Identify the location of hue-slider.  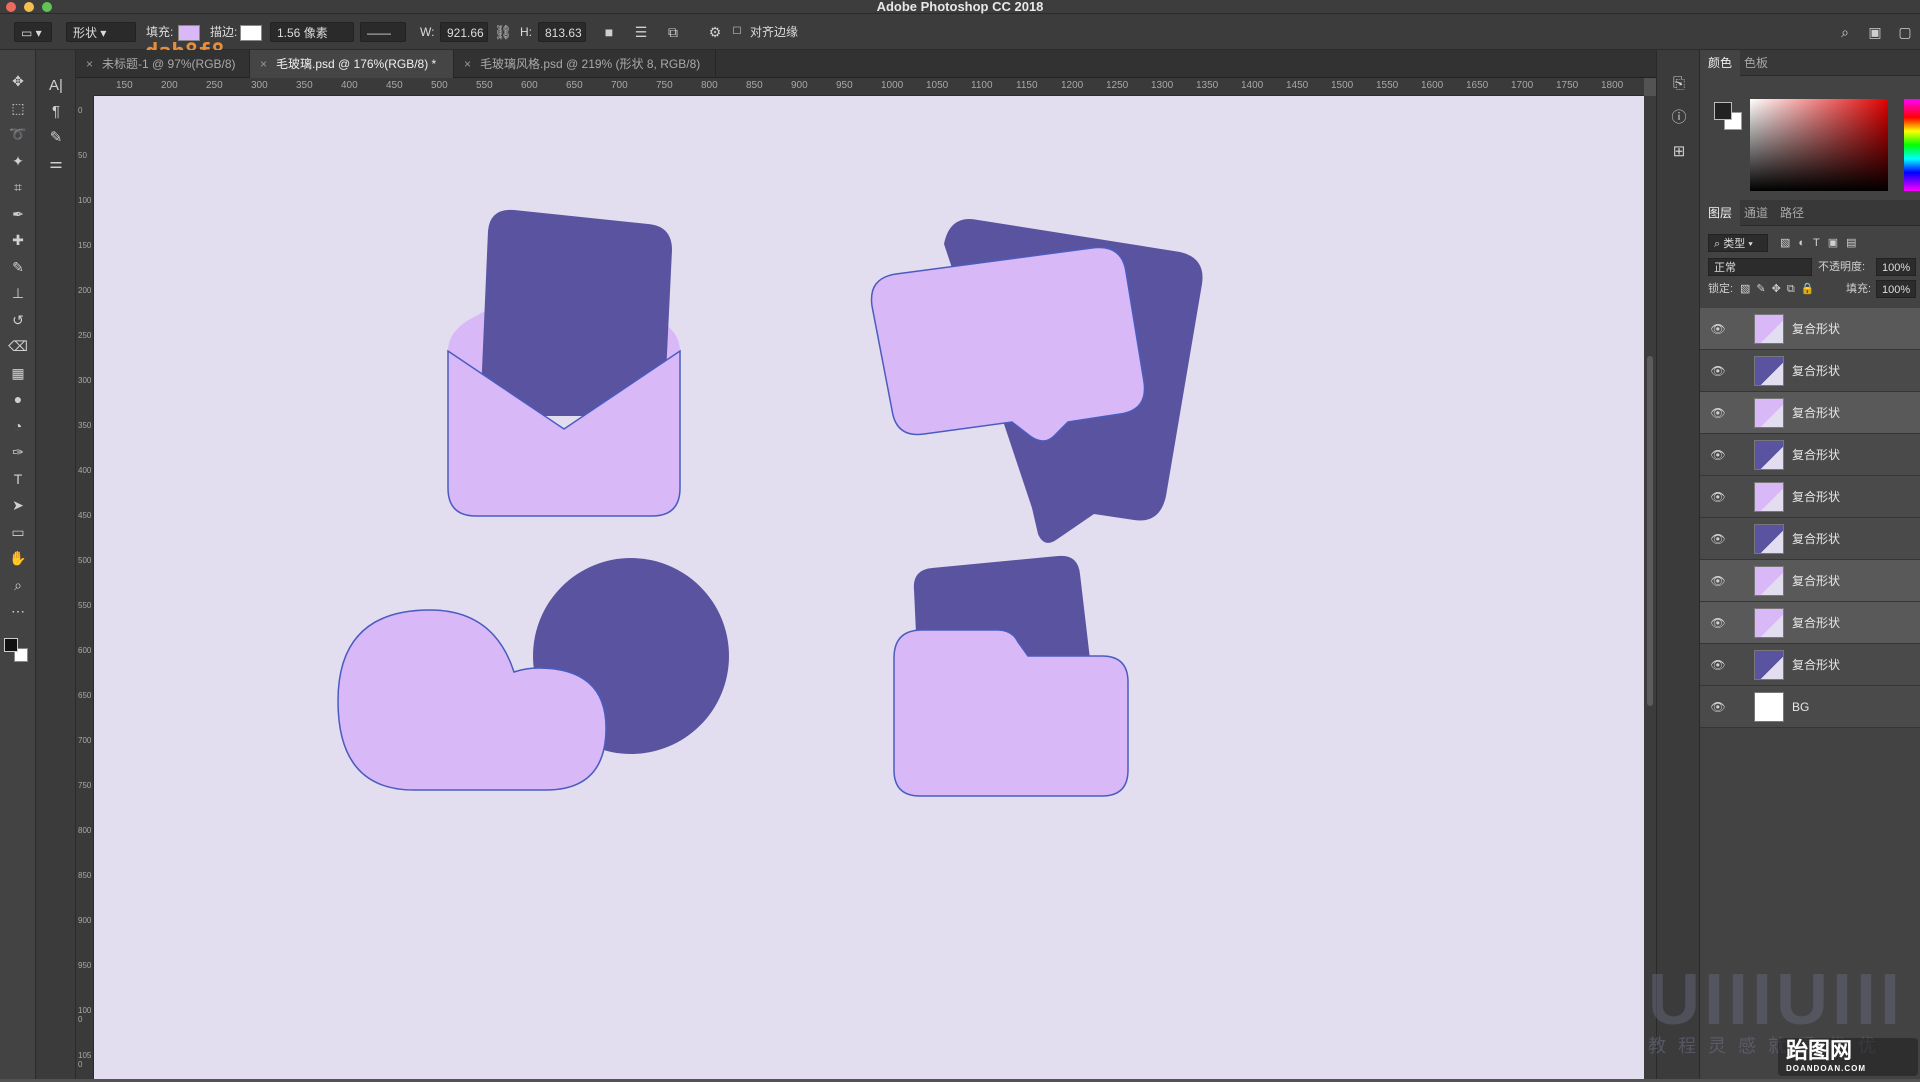
(1912, 145).